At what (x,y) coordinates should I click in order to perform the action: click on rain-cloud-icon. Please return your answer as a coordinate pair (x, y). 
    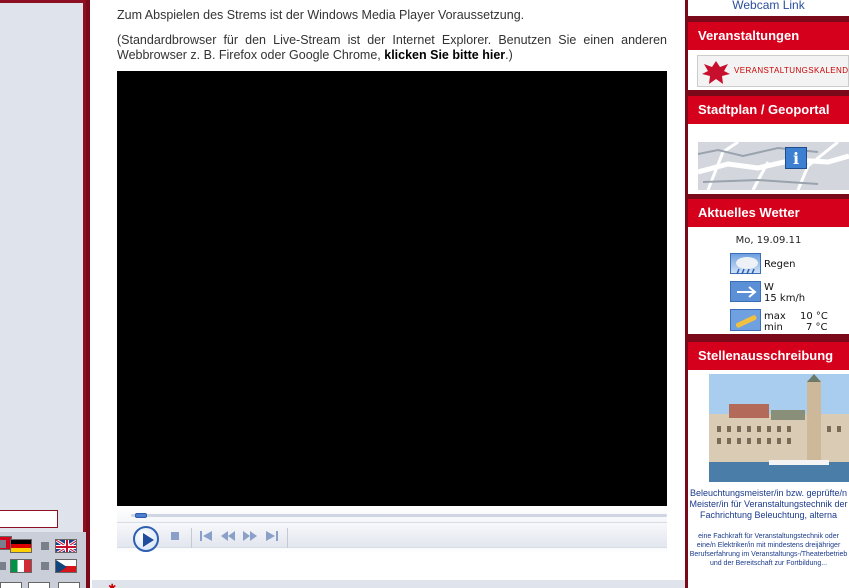
    Looking at the image, I should click on (745, 264).